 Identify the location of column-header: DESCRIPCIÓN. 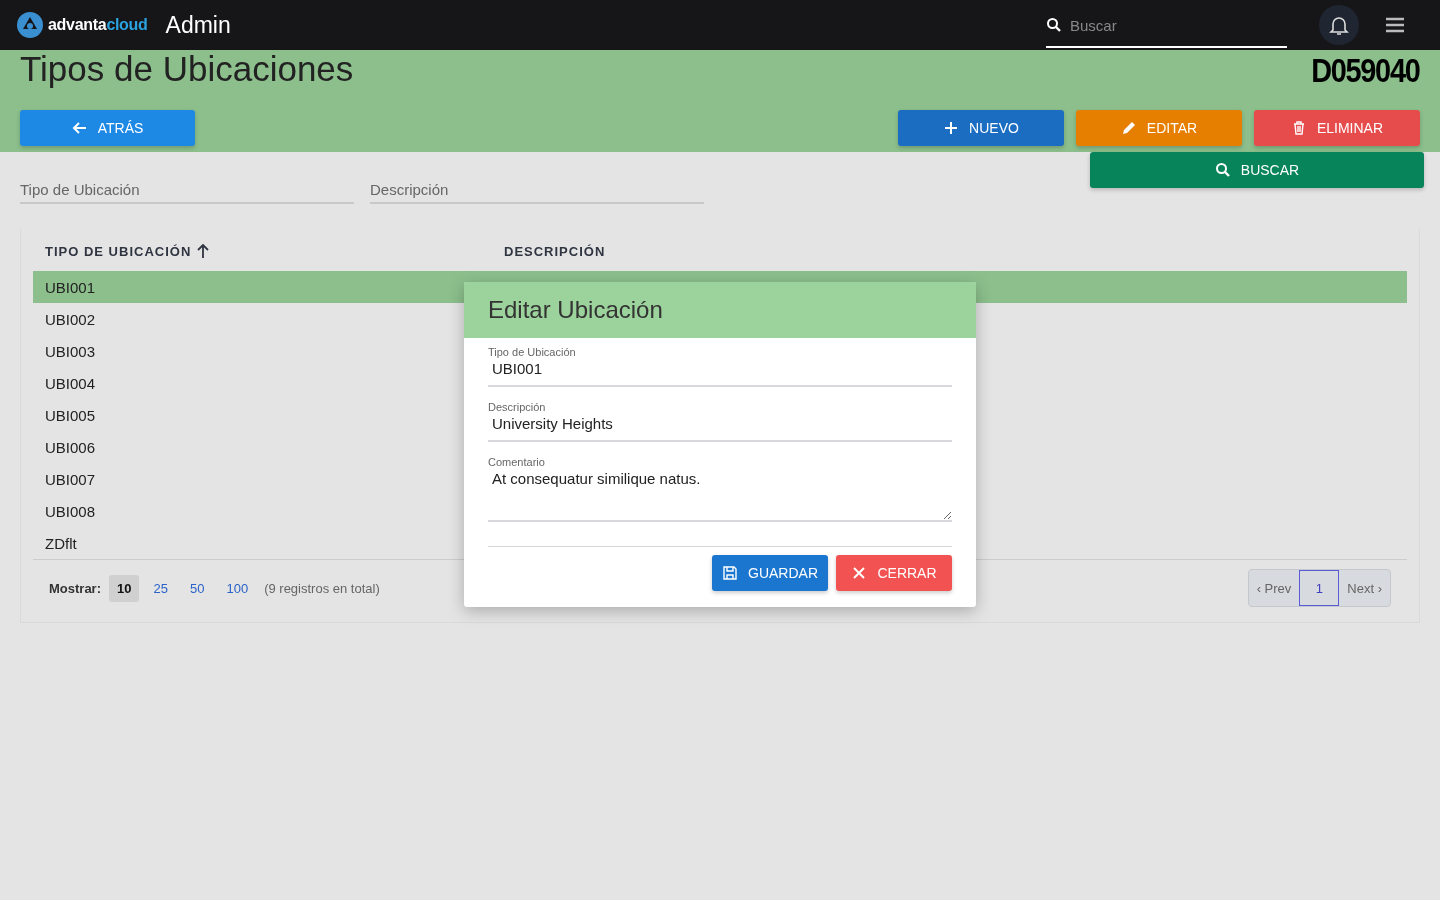
(555, 251).